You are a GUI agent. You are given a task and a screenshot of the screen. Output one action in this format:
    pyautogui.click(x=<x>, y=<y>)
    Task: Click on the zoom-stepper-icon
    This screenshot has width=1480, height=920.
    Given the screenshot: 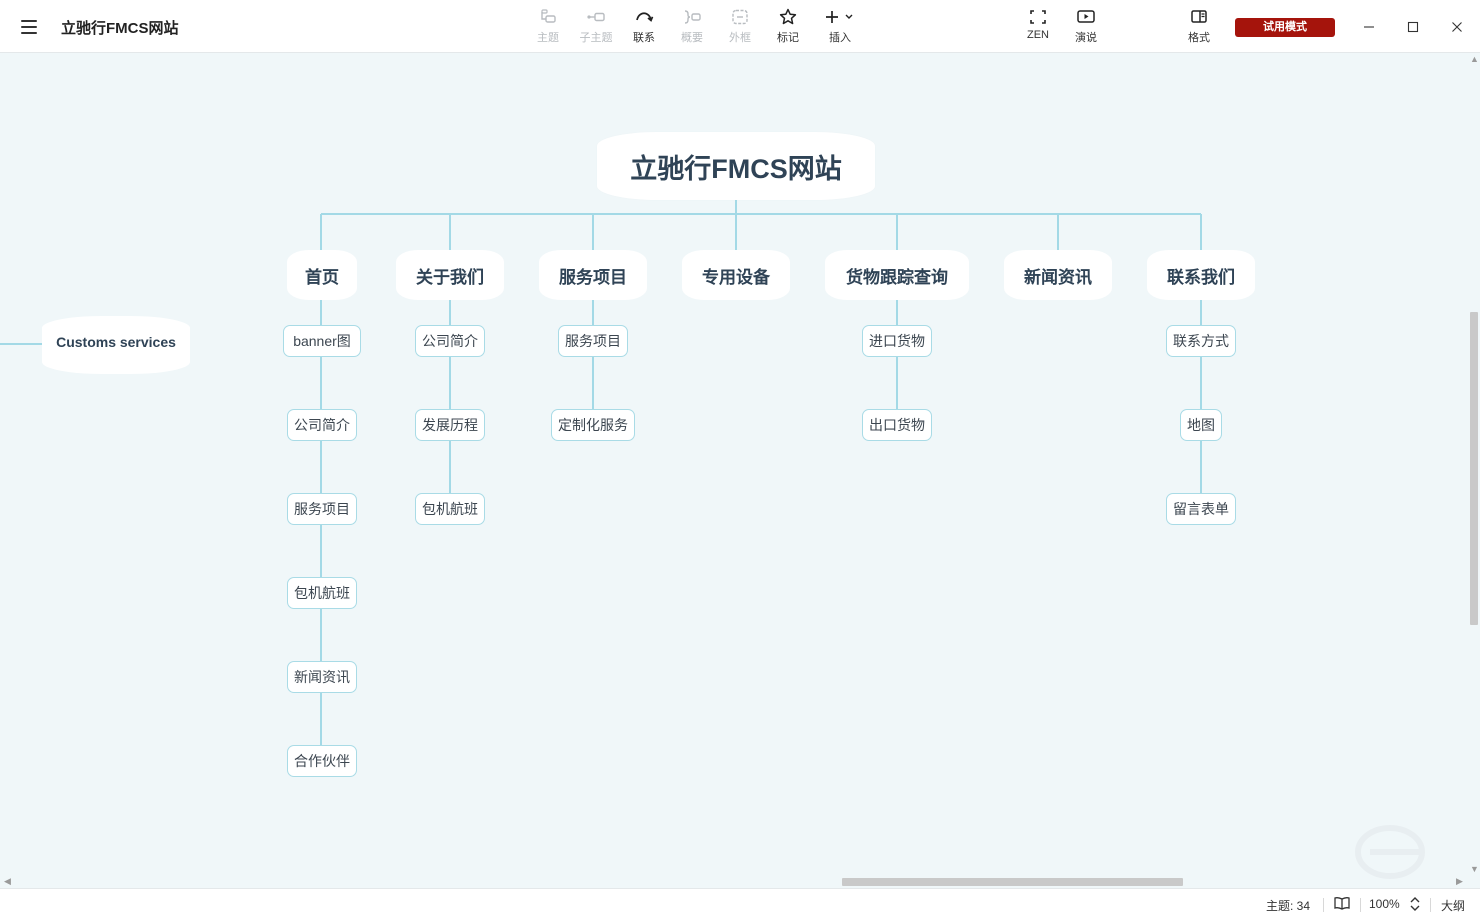 What is the action you would take?
    pyautogui.click(x=1415, y=905)
    